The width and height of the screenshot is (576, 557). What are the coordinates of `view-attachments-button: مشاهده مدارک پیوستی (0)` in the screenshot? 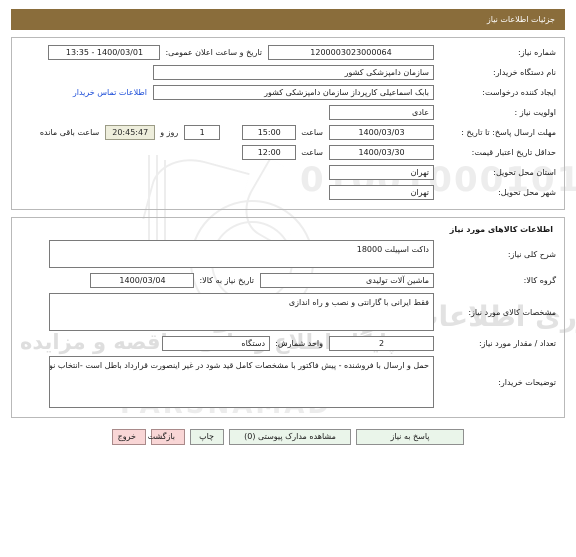 It's located at (290, 437).